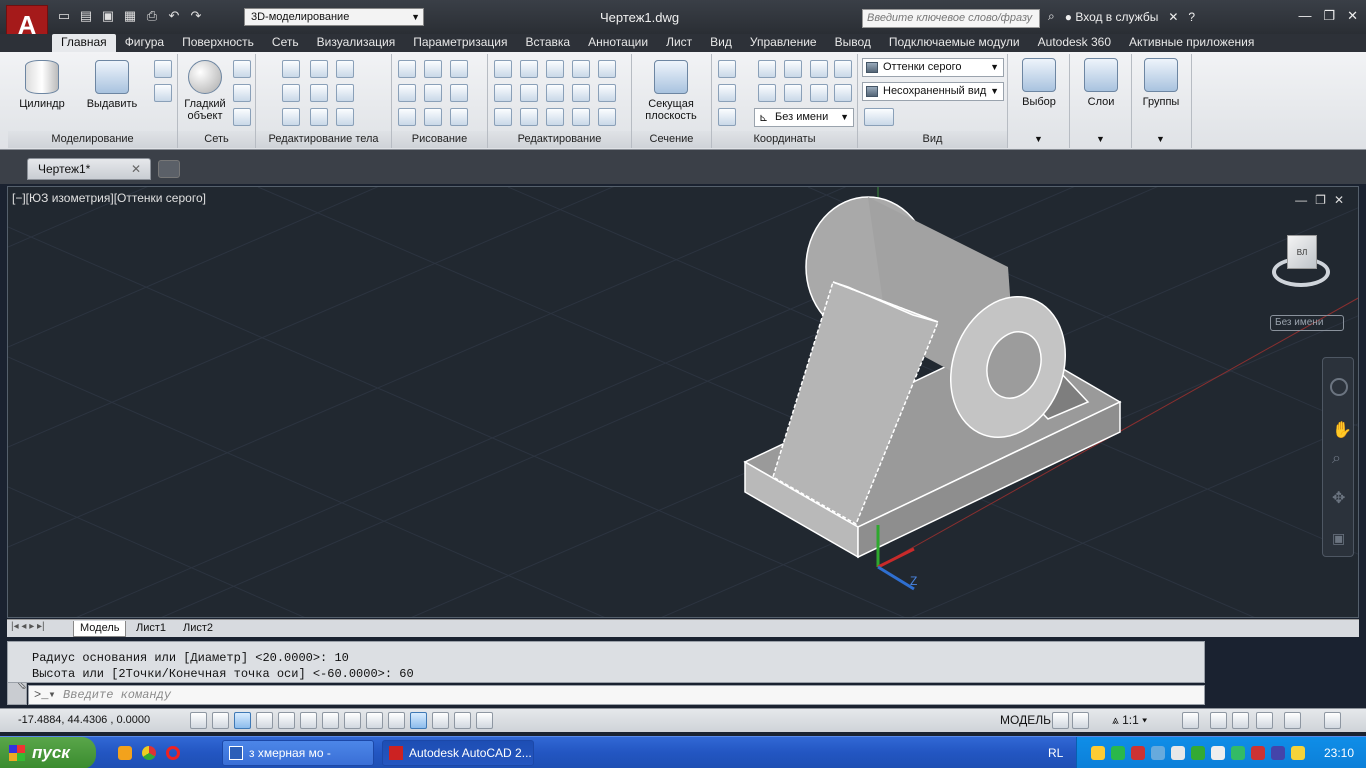 The image size is (1366, 768). I want to click on layout-tab-sheet1: Лист1, so click(151, 629).